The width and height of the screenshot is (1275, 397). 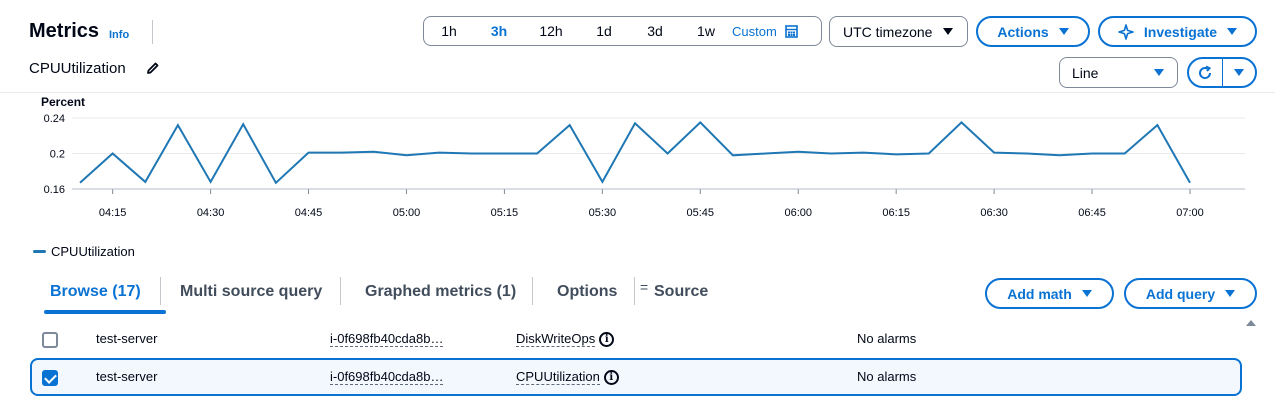 I want to click on refresh-interval-dropdown, so click(x=1239, y=72).